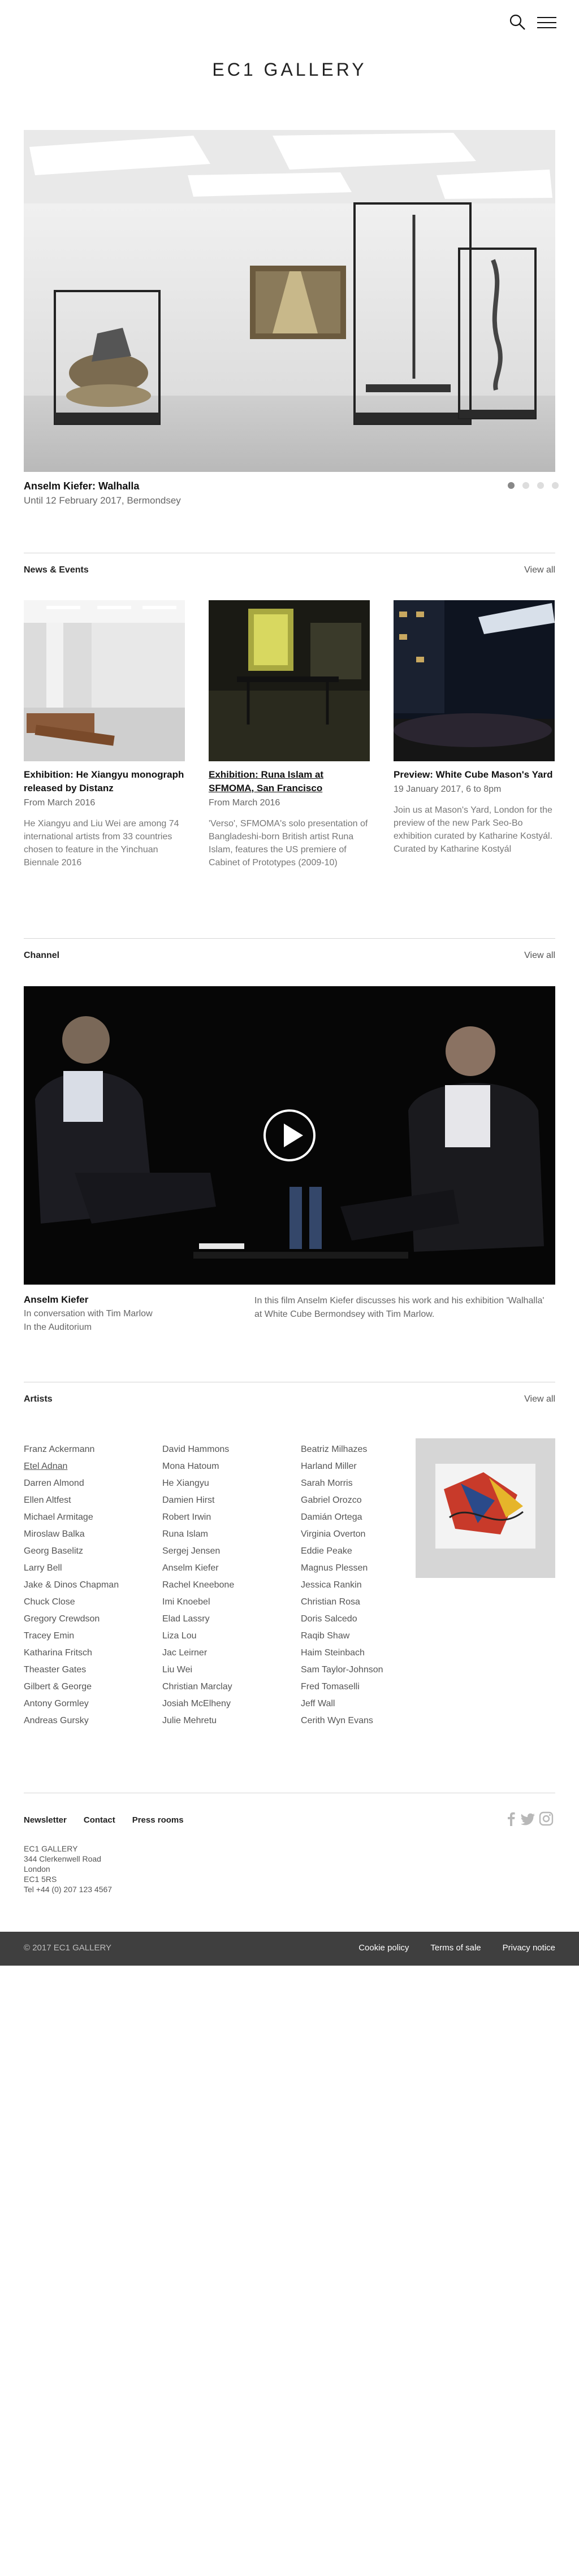 The width and height of the screenshot is (579, 2576). I want to click on artist-link: Gilbert & George, so click(89, 1687).